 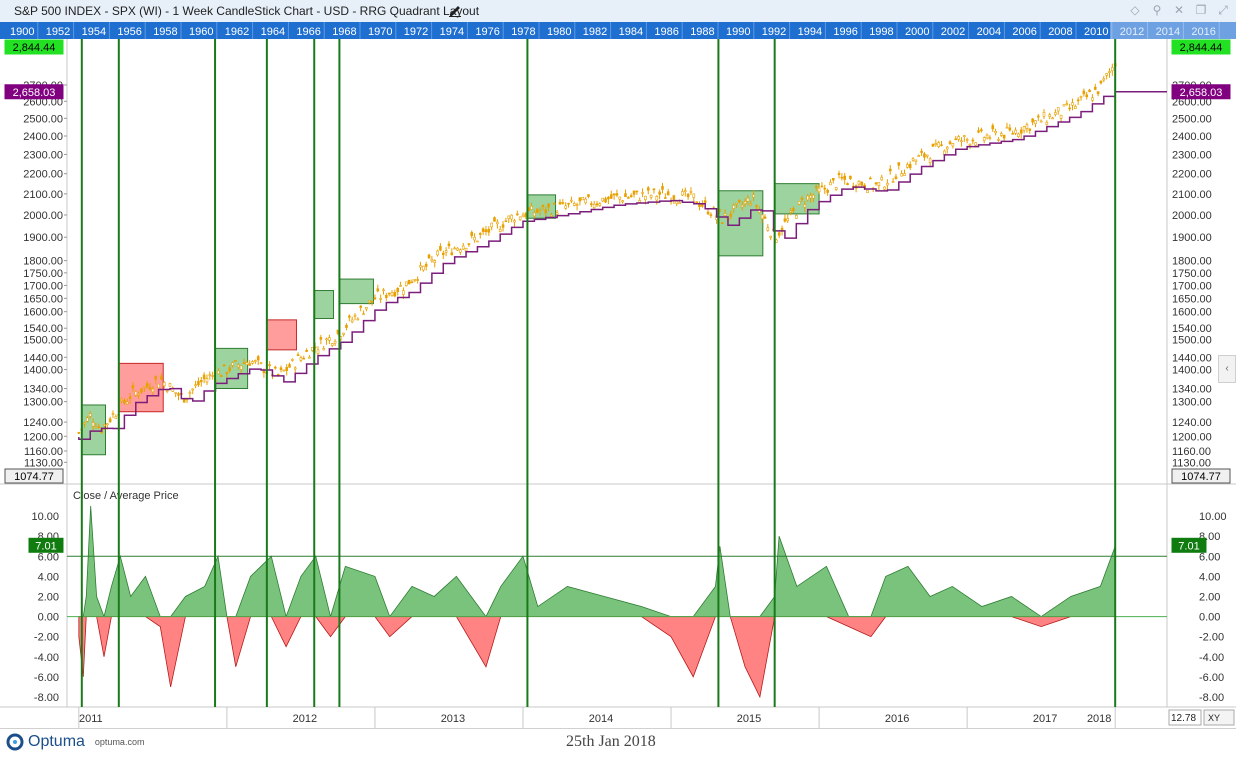 I want to click on diamond-icon: ◇, so click(x=1135, y=10).